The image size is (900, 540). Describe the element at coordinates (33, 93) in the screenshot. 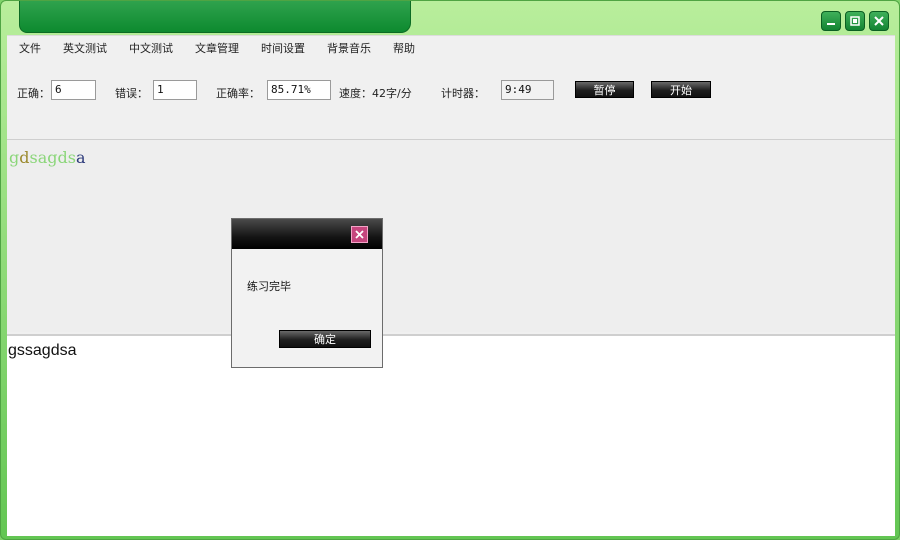

I see `correct-label: 正确：` at that location.